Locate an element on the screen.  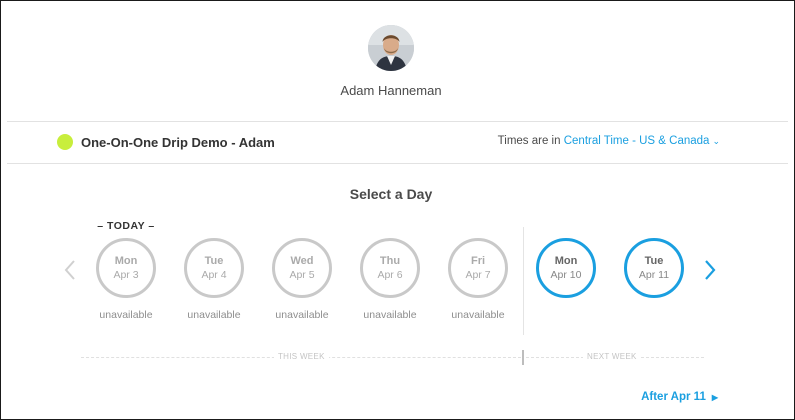
day-date: Apr 7 is located at coordinates (478, 275).